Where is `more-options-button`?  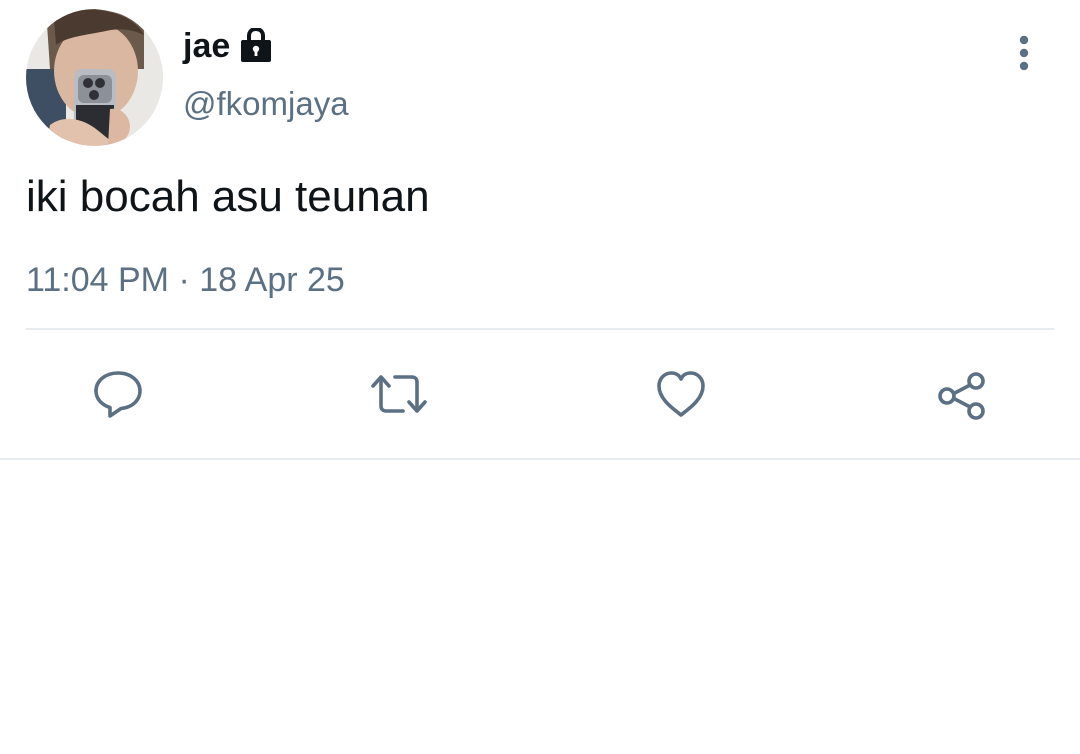
more-options-button is located at coordinates (1024, 54).